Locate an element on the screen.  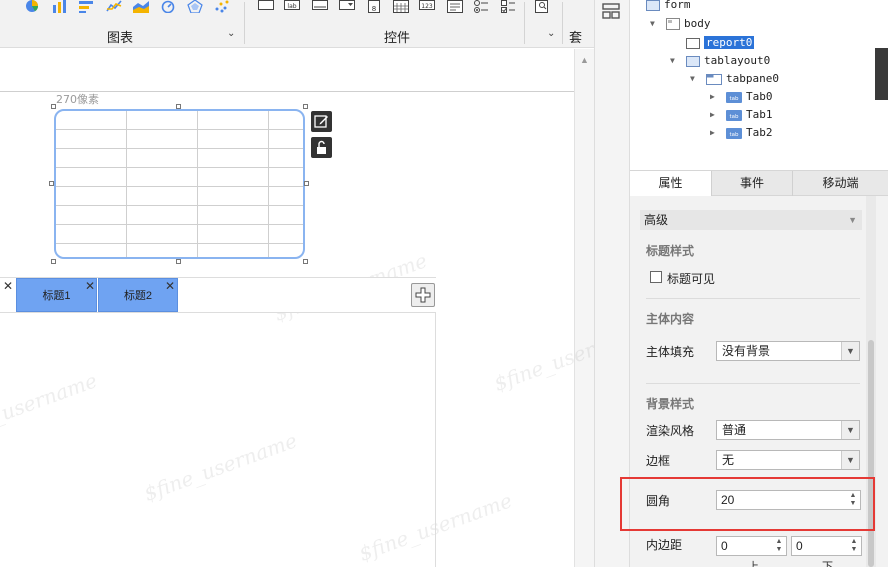
report-widget is located at coordinates (179, 184).